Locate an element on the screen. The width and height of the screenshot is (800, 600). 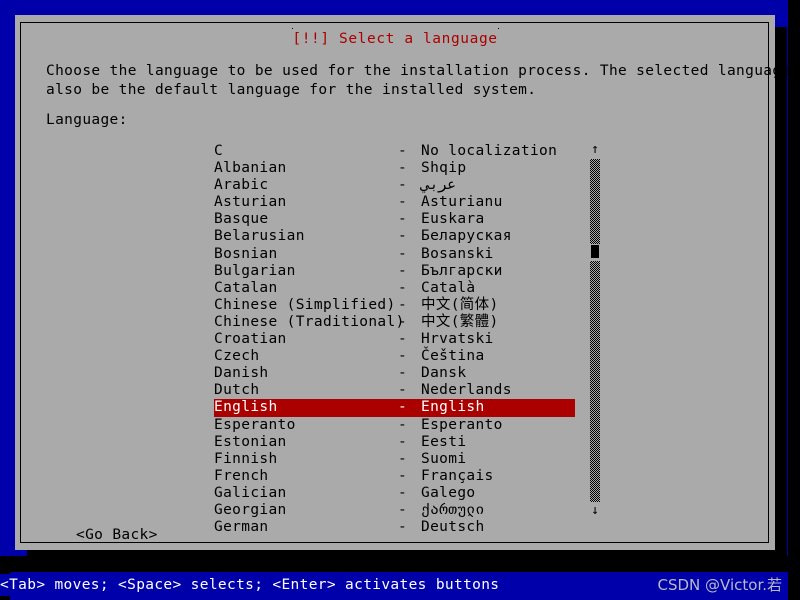
language-name: Bulgarian is located at coordinates (255, 270).